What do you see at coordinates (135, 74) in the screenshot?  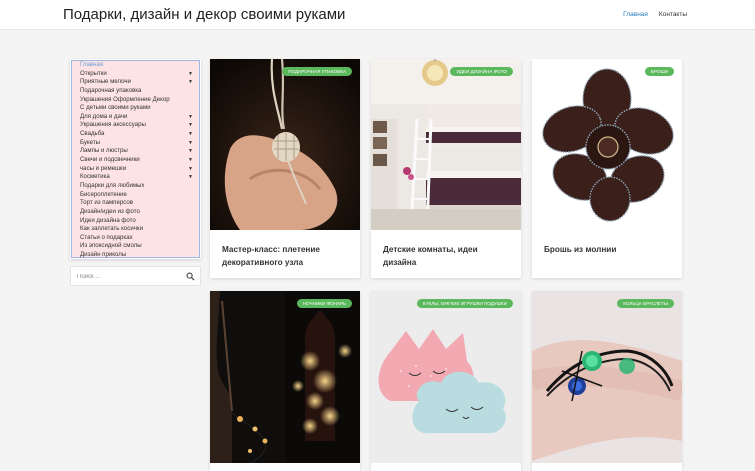 I see `sidebar-item-cards: Открытки ▼` at bounding box center [135, 74].